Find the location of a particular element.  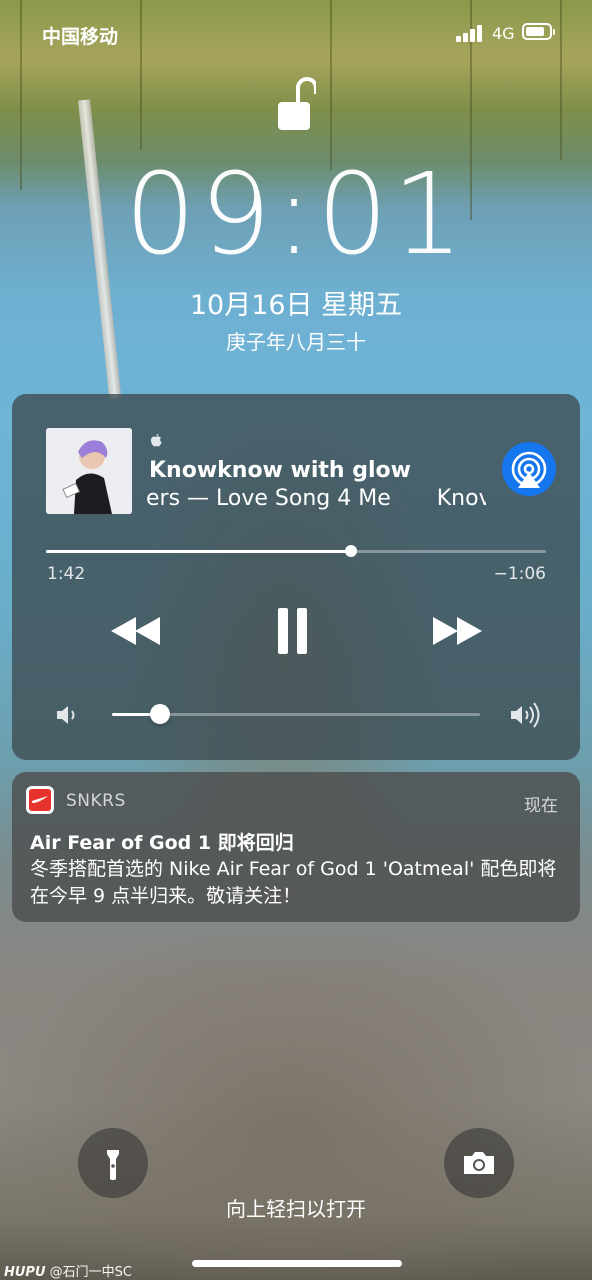

track-subtitle-marquee: ers — Love Song 4 Me Knov is located at coordinates (316, 501).